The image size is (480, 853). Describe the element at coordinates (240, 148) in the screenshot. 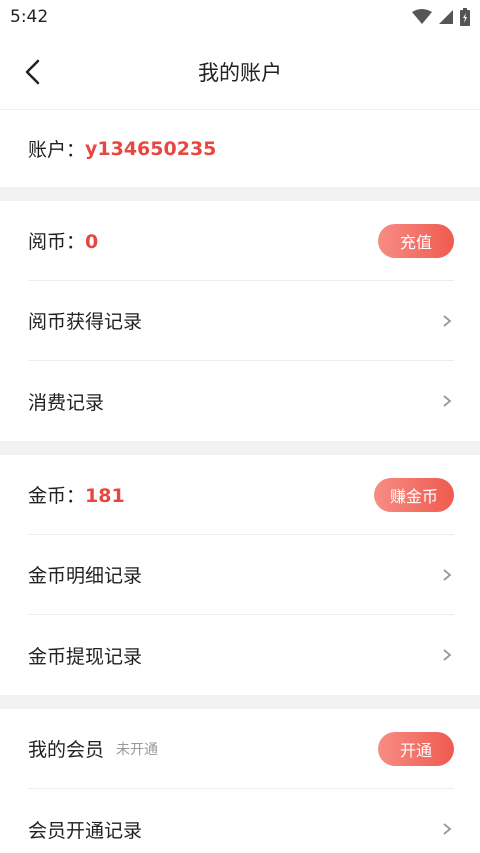

I see `account-row: 账户： y134650235` at that location.